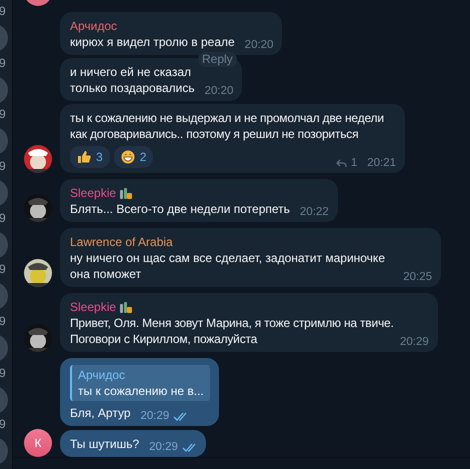 The image size is (470, 469). Describe the element at coordinates (341, 163) in the screenshot. I see `reply-arrow-icon` at that location.